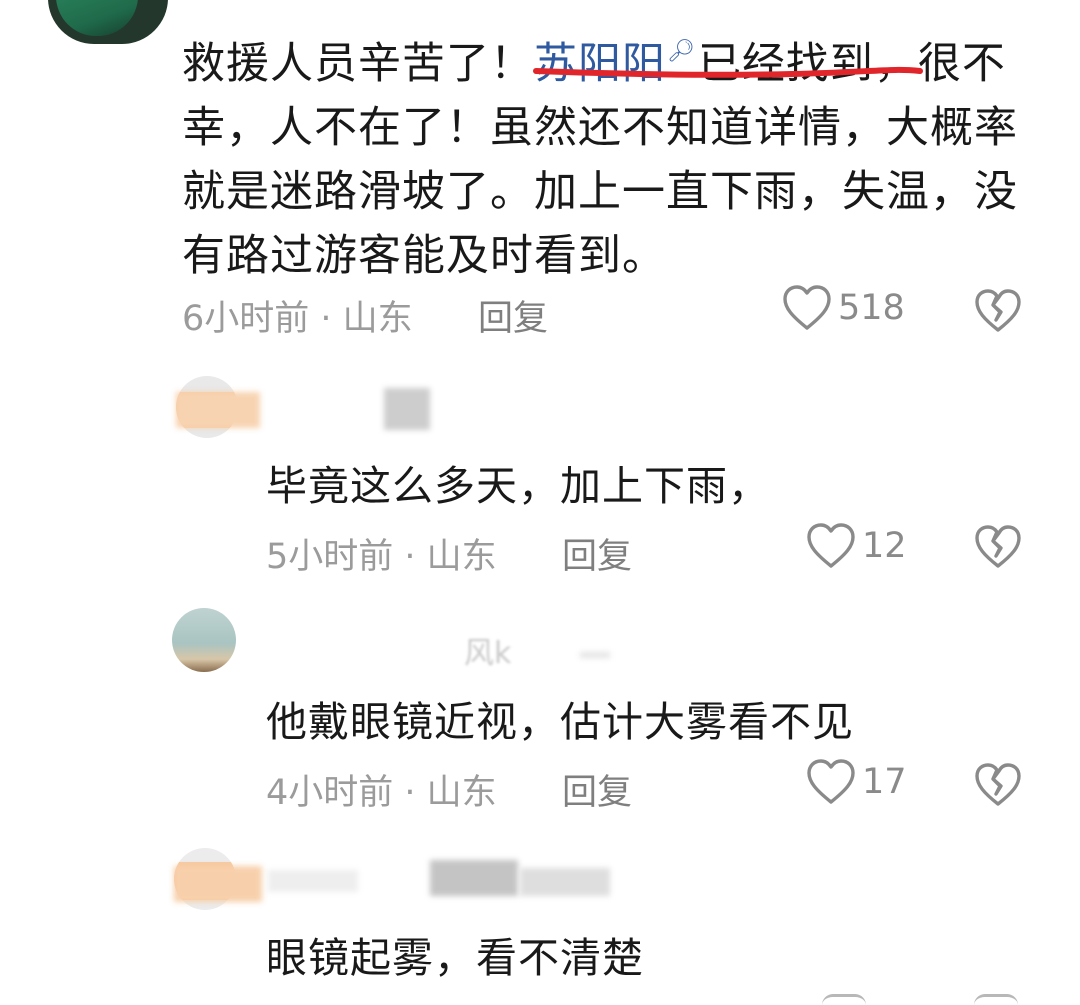 This screenshot has height=1005, width=1080. I want to click on search-icon: 🔎︎, so click(681, 51).